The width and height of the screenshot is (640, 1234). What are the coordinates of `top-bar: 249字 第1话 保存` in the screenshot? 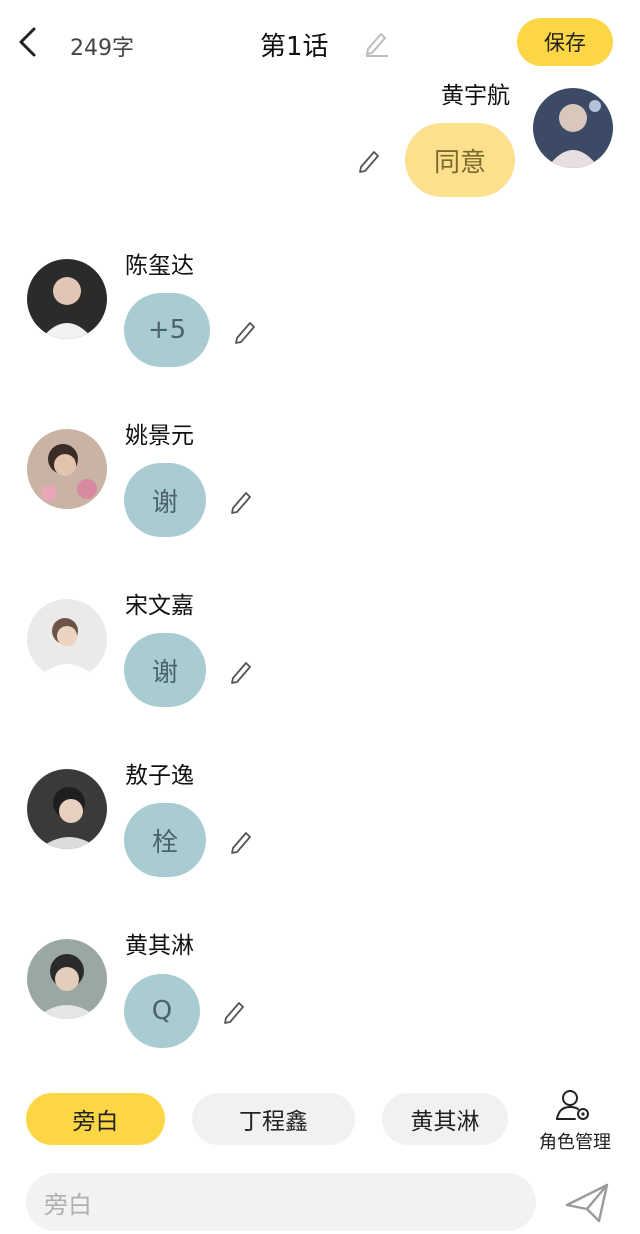 It's located at (320, 43).